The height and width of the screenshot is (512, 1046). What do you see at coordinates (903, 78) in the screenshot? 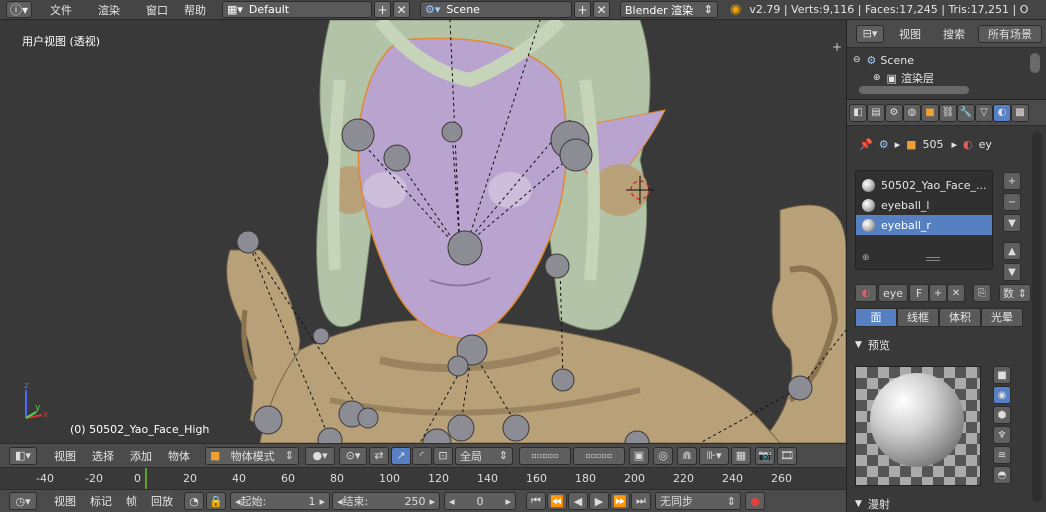
I see `outliner-item-renderlayers: ⊕ ▣ 渲染层` at bounding box center [903, 78].